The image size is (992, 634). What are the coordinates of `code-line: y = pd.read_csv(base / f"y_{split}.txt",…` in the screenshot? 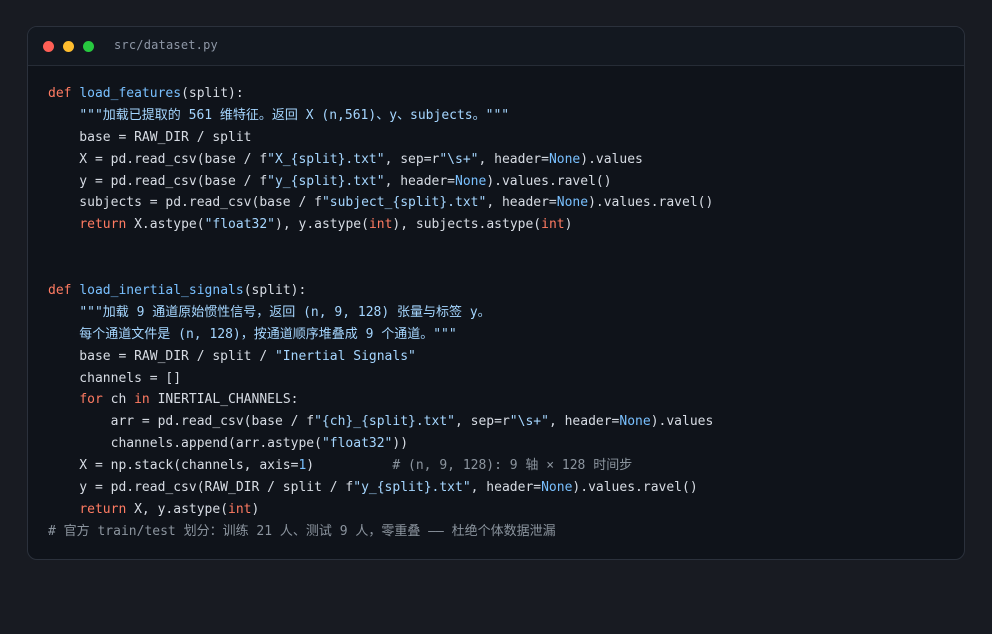 It's located at (501, 182).